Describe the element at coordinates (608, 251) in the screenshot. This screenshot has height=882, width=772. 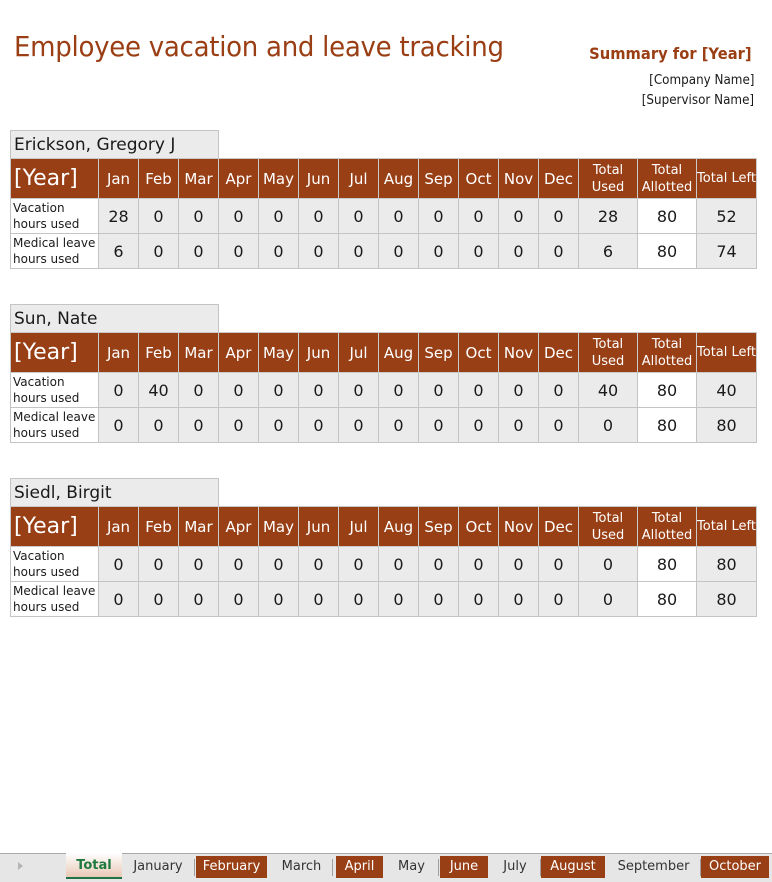
I see `total-used-cell: 6` at that location.